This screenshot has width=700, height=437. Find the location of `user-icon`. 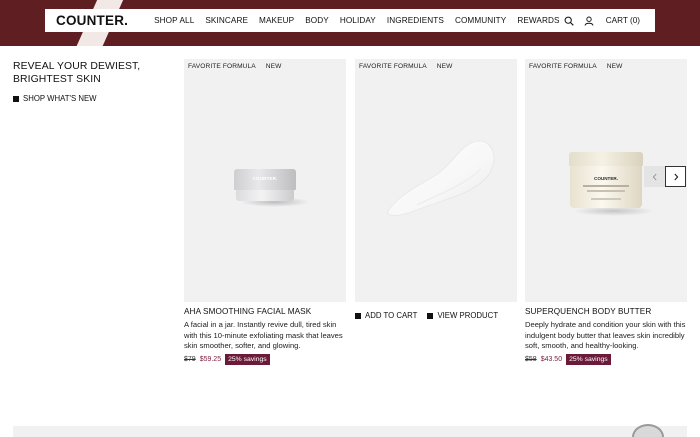

user-icon is located at coordinates (589, 20).